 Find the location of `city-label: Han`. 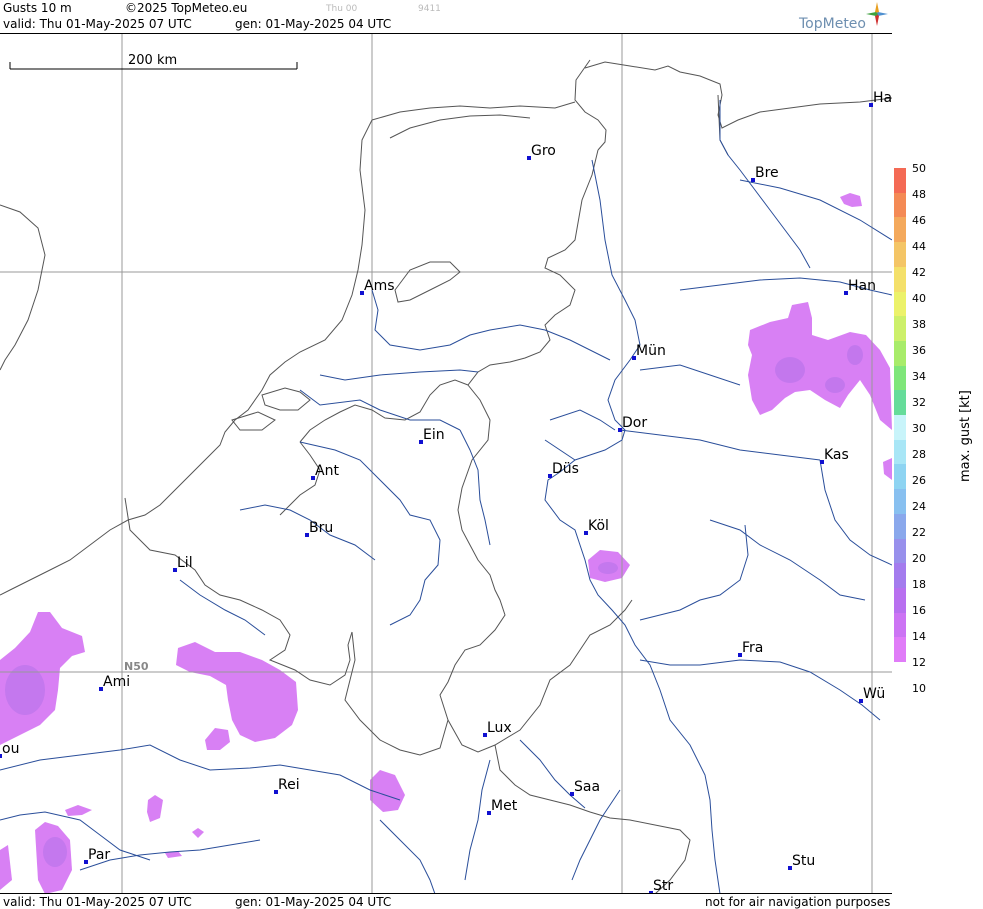

city-label: Han is located at coordinates (862, 286).